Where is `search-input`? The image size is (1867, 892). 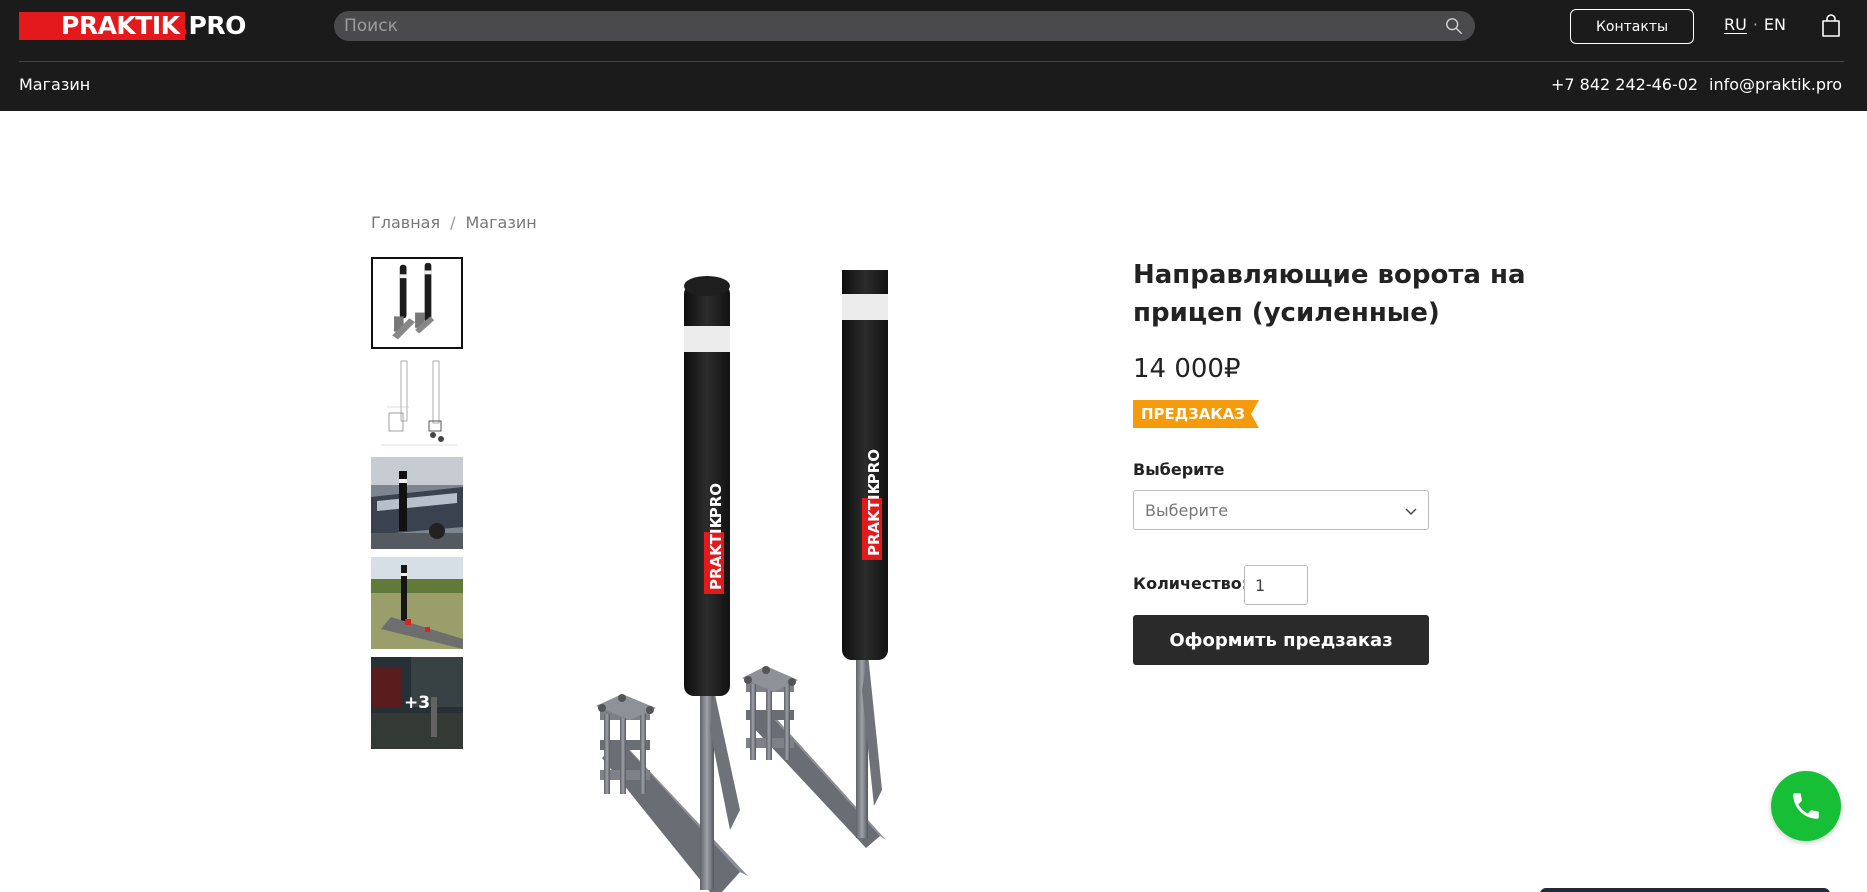
search-input is located at coordinates (889, 26).